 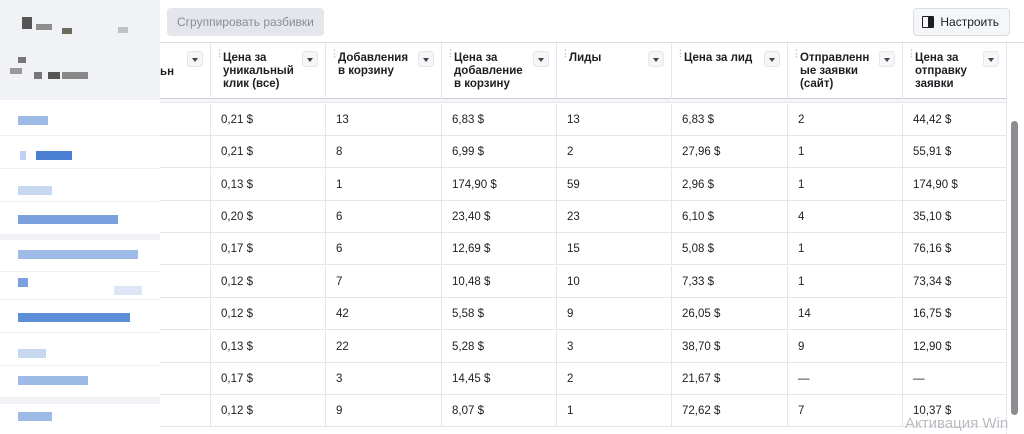 I want to click on table-row: 0,13 $1 174,90 $59 2,96 $1 174,90 $, so click(x=583, y=185).